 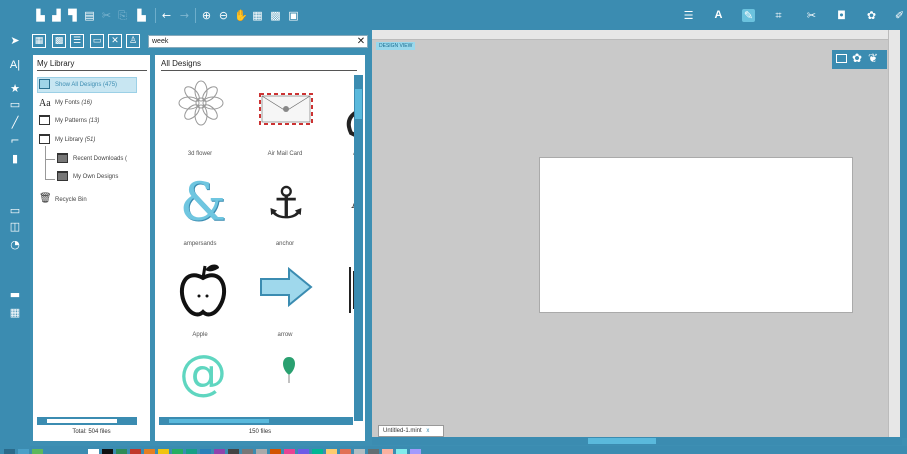 What do you see at coordinates (15, 159) in the screenshot?
I see `eraser-icon: ▮` at bounding box center [15, 159].